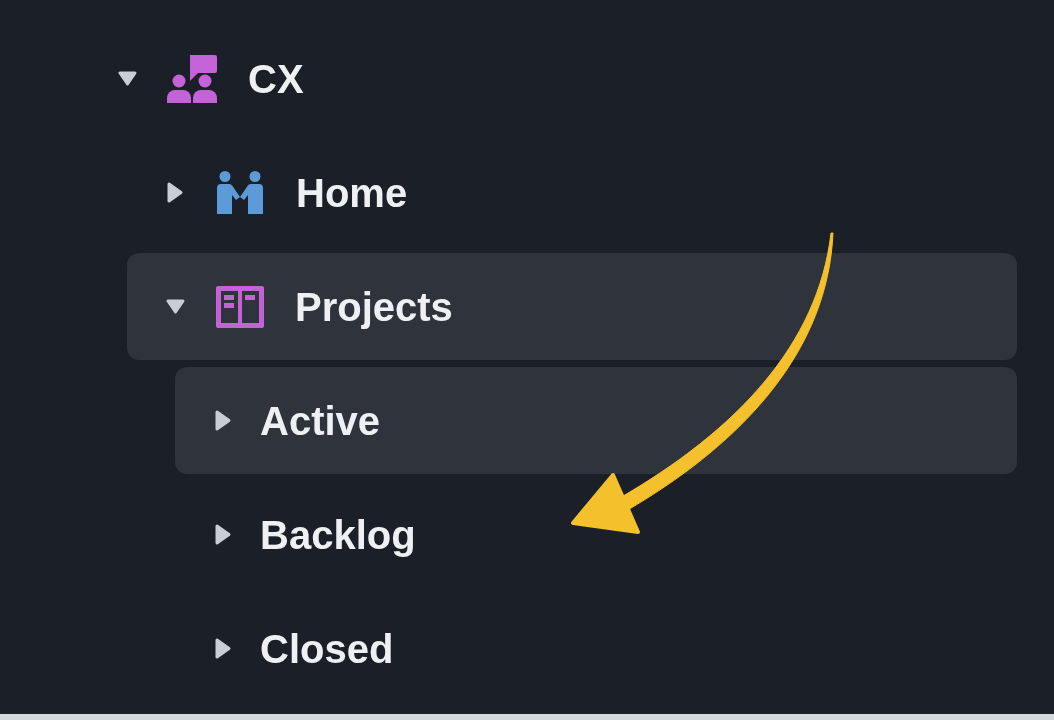 This screenshot has height=720, width=1054. What do you see at coordinates (192, 78) in the screenshot?
I see `team-chat-icon` at bounding box center [192, 78].